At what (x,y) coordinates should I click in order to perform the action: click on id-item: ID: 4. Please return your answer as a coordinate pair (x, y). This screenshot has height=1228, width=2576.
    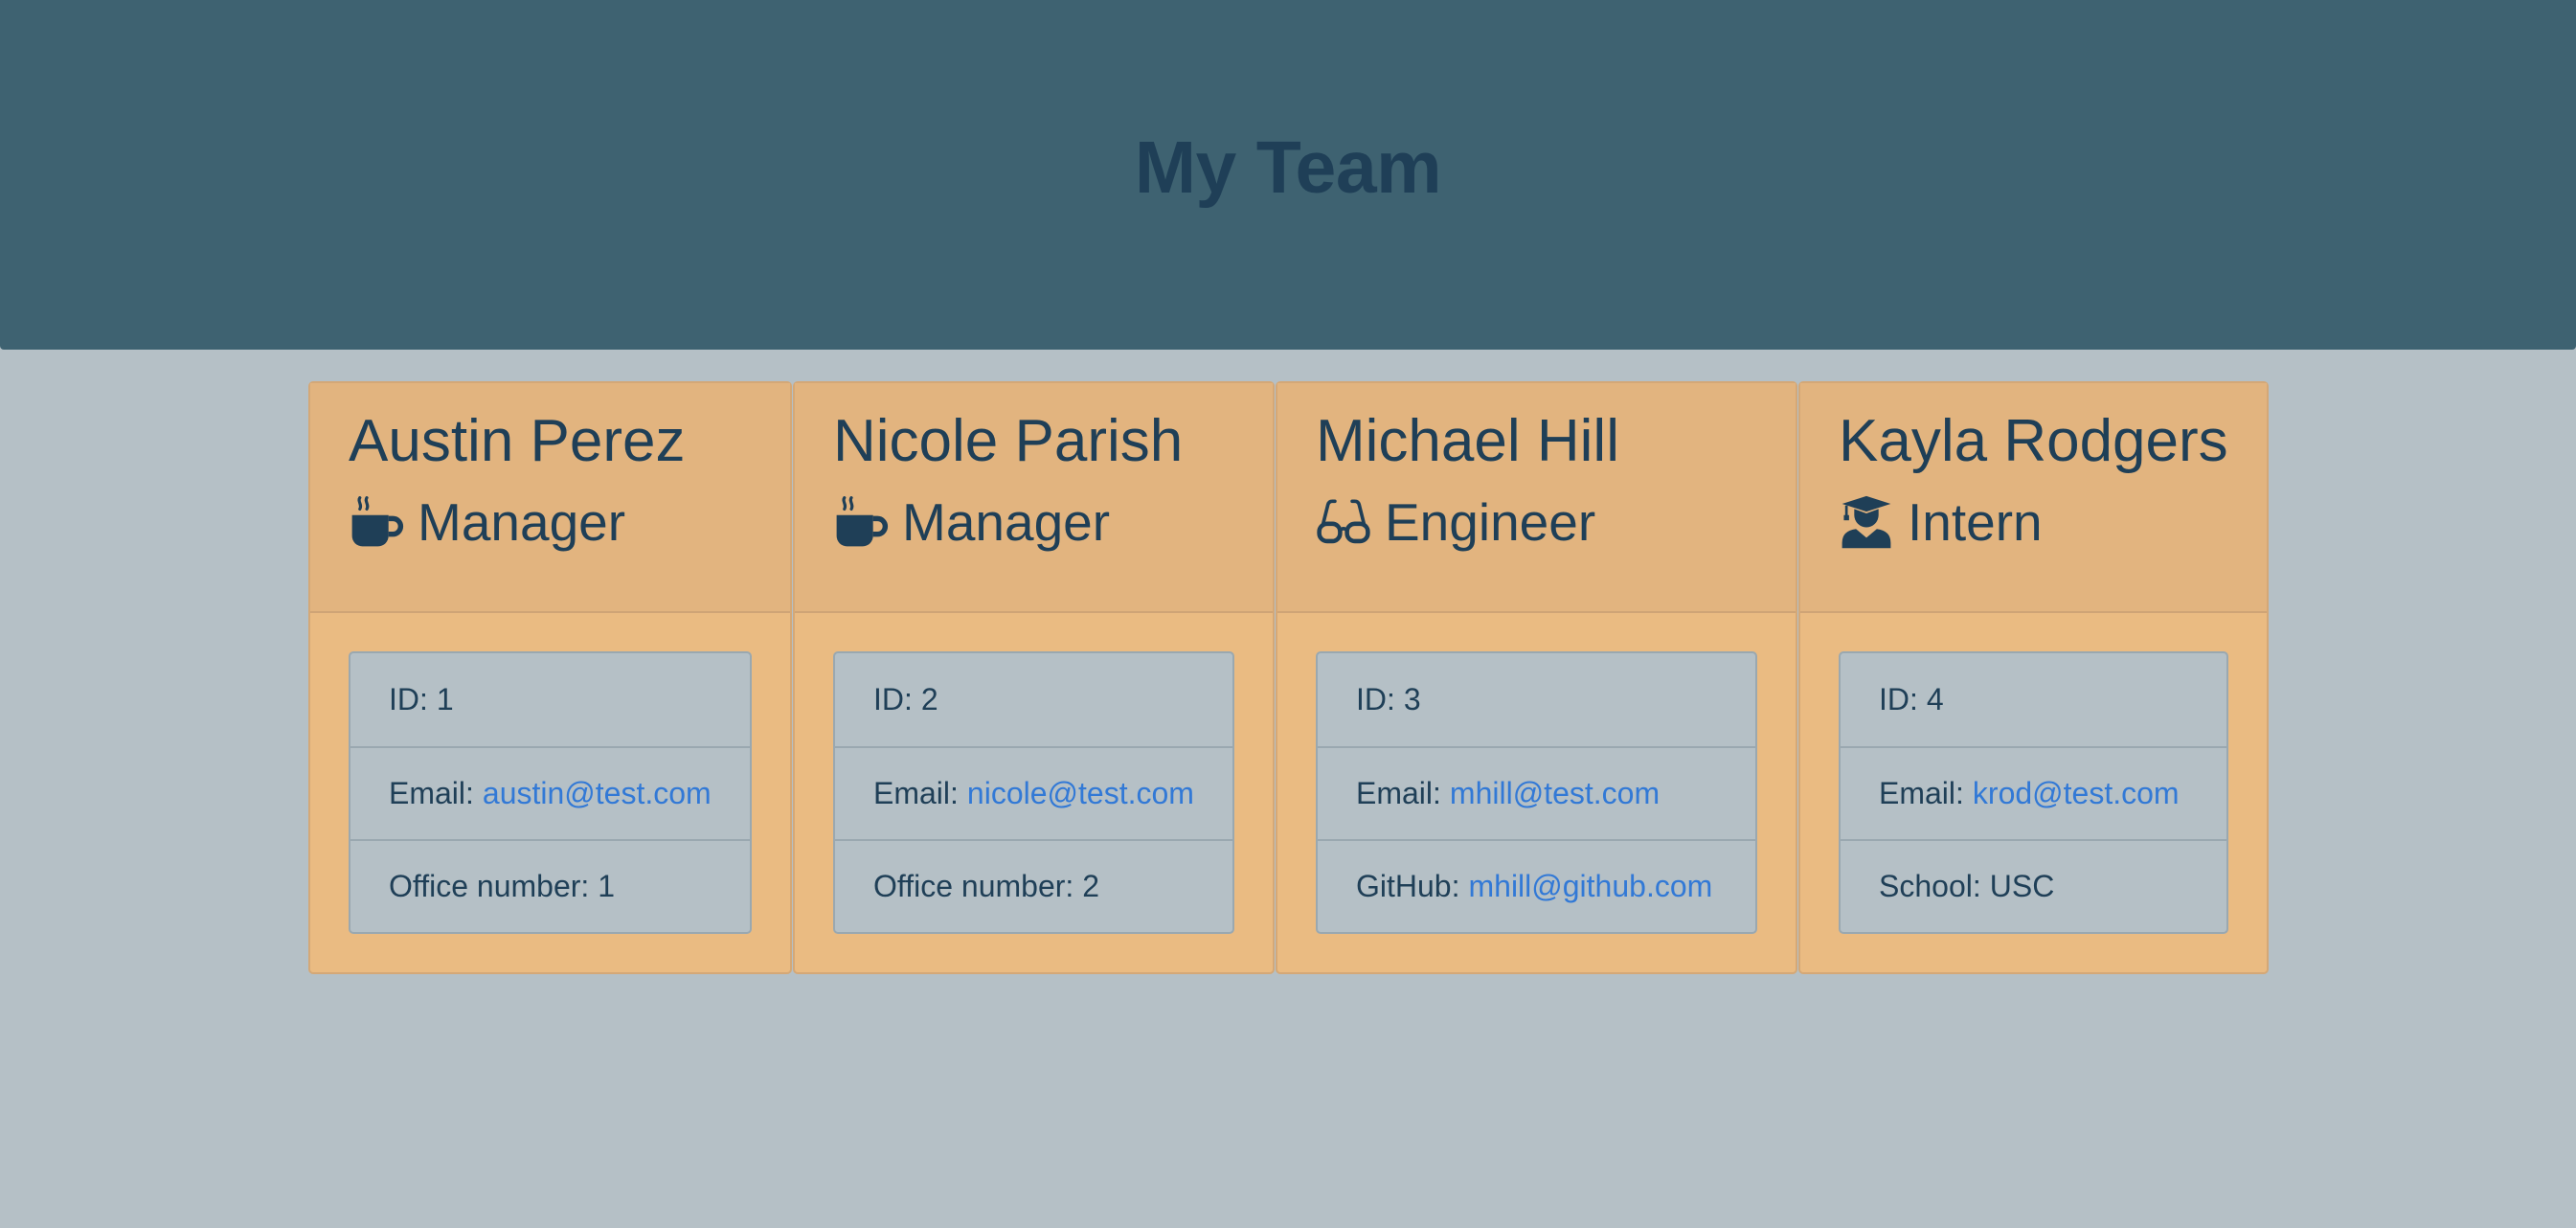
    Looking at the image, I should click on (2034, 699).